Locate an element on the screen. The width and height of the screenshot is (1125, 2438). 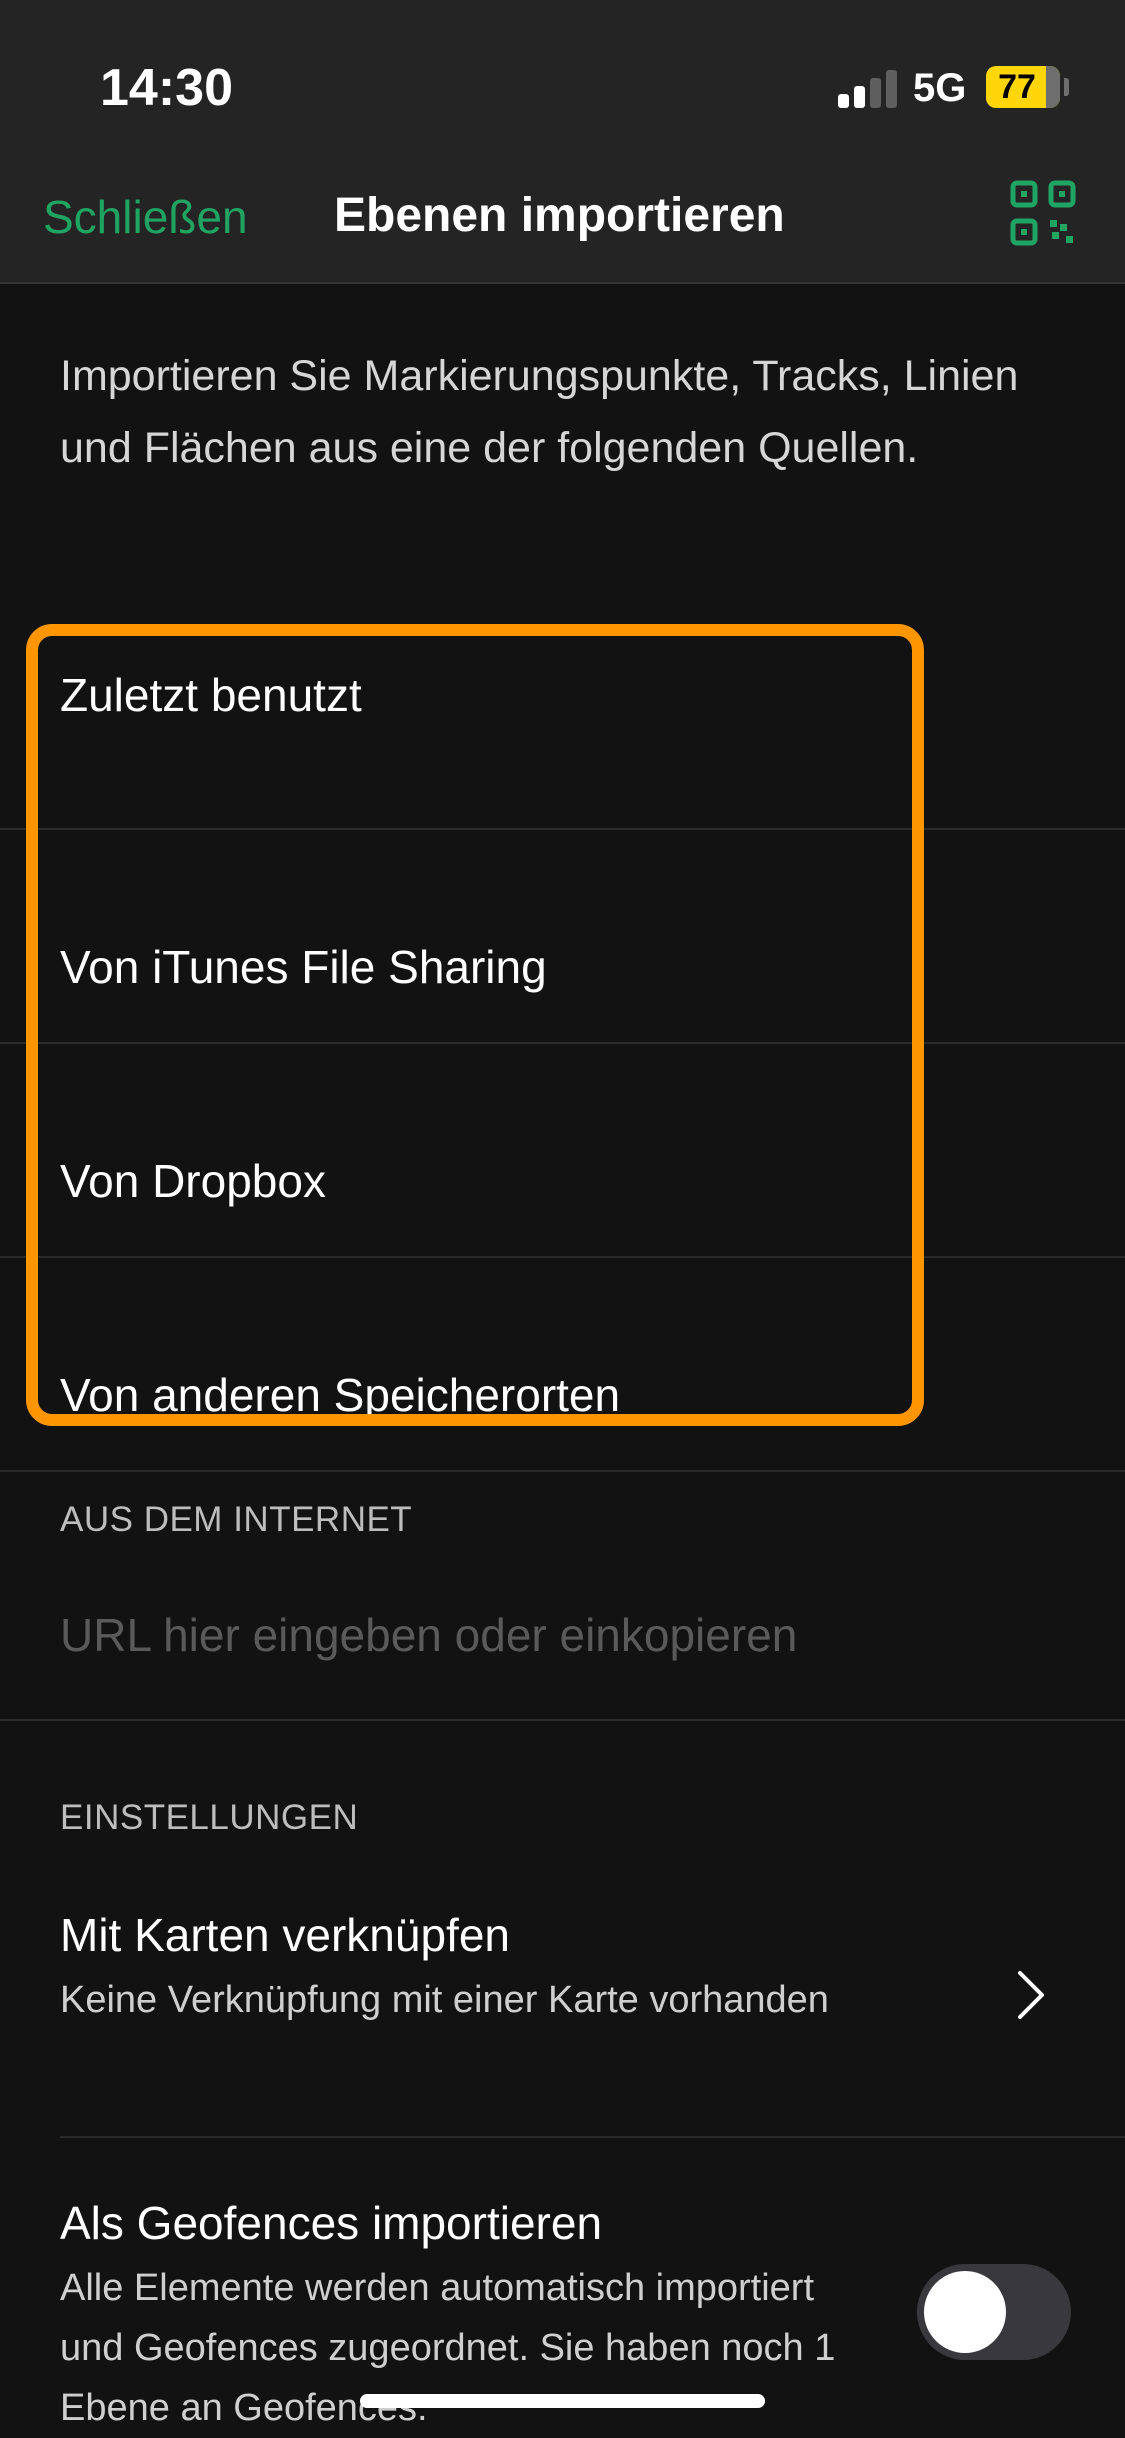
geofences-title: Als Geofences importieren is located at coordinates (331, 2223).